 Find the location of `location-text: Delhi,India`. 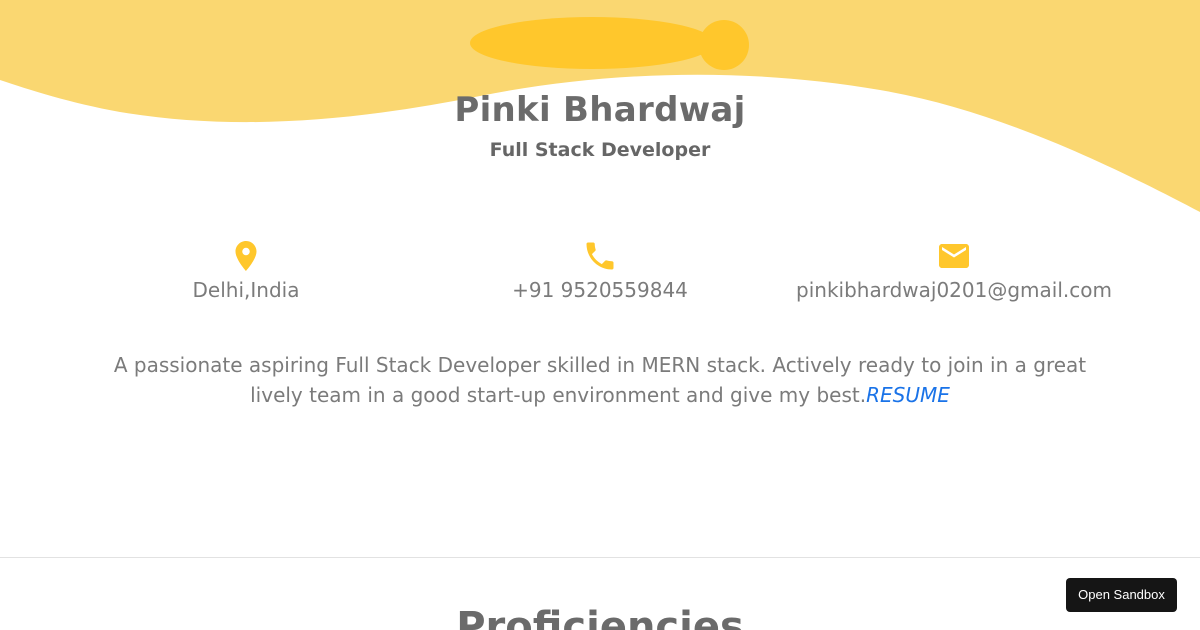

location-text: Delhi,India is located at coordinates (246, 290).